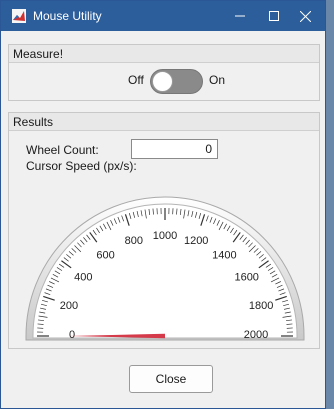 This screenshot has width=334, height=409. What do you see at coordinates (163, 16) in the screenshot?
I see `title-bar: Mouse Utility` at bounding box center [163, 16].